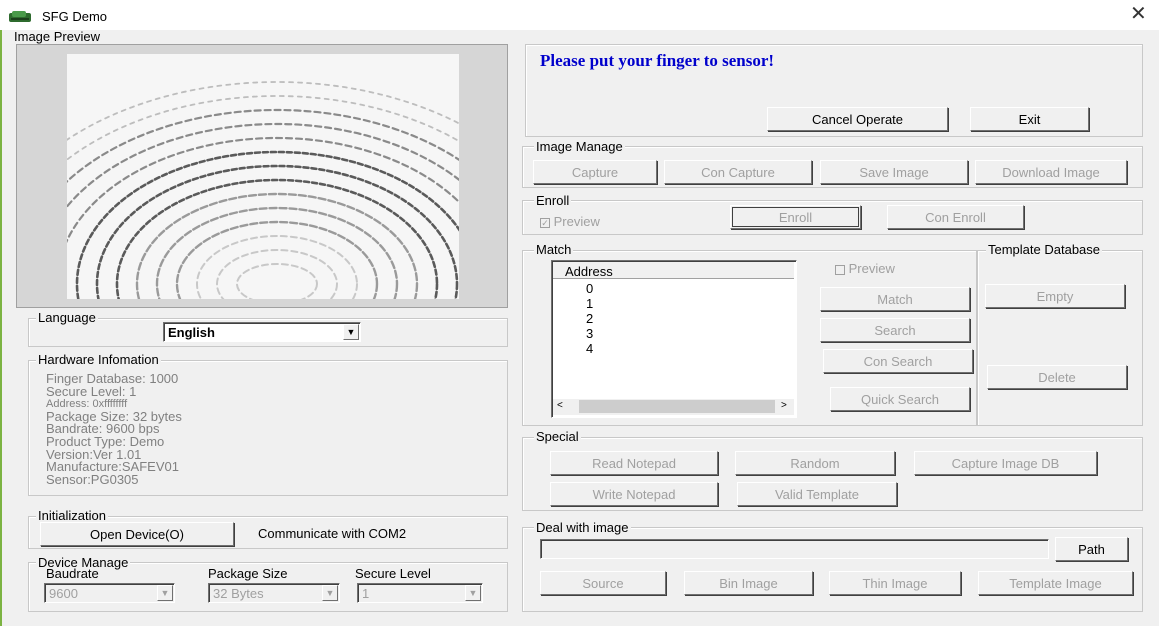 This screenshot has height=626, width=1159. Describe the element at coordinates (576, 221) in the screenshot. I see `enroll-preview-label: Preview` at that location.